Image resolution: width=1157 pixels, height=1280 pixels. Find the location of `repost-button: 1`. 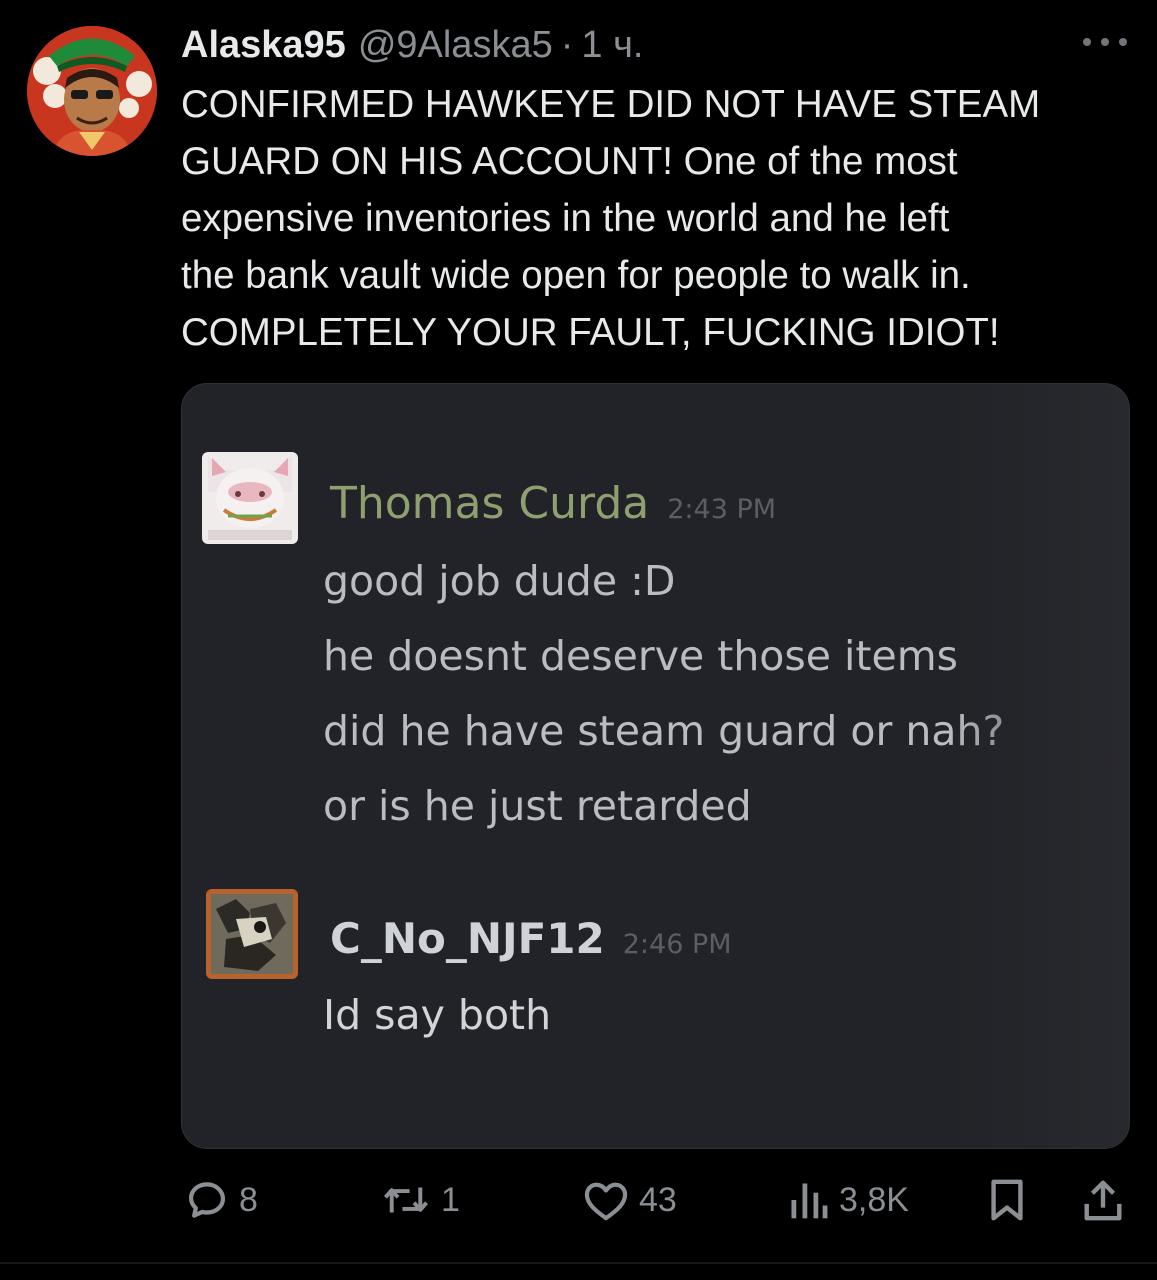

repost-button: 1 is located at coordinates (420, 1200).